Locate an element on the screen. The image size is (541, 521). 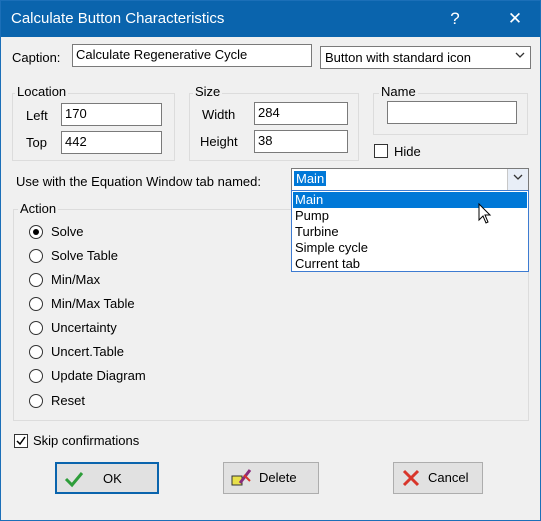
size-title: Size is located at coordinates (208, 91).